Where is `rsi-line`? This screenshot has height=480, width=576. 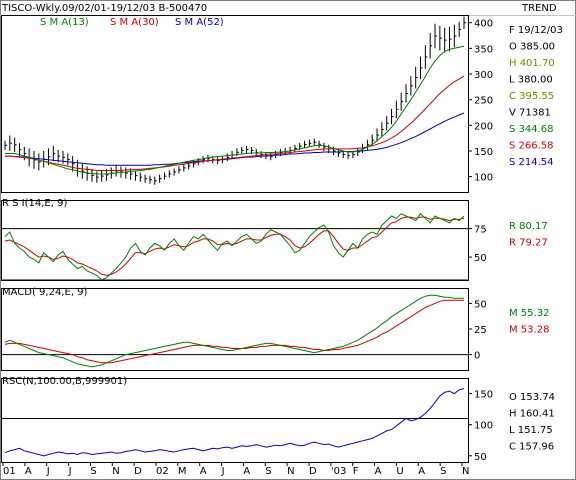 rsi-line is located at coordinates (234, 246).